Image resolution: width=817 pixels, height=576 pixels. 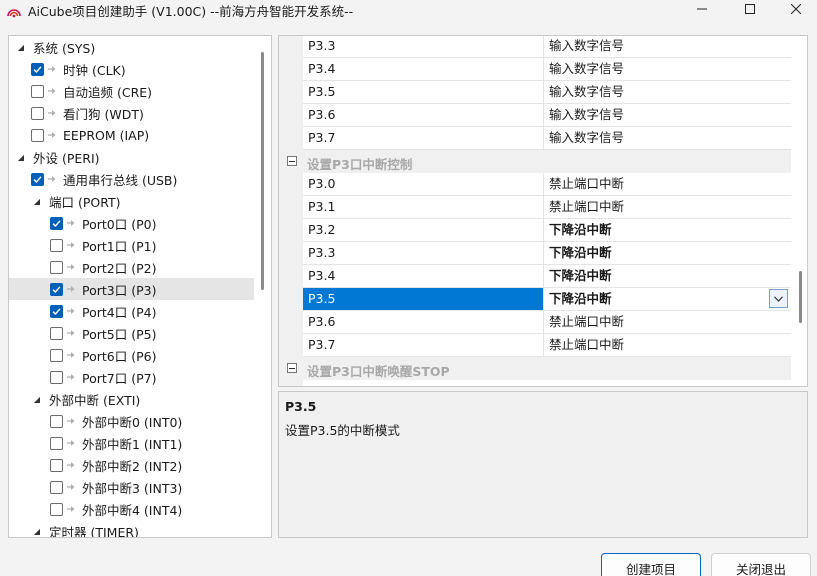 I want to click on tree-item: ◢ 外部中断 (EXTI), so click(x=131, y=399).